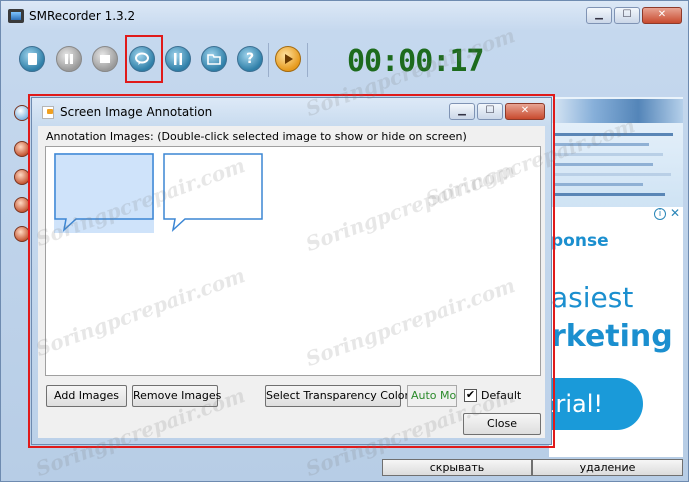 This screenshot has width=689, height=482. What do you see at coordinates (104, 193) in the screenshot?
I see `annotation-image-selected` at bounding box center [104, 193].